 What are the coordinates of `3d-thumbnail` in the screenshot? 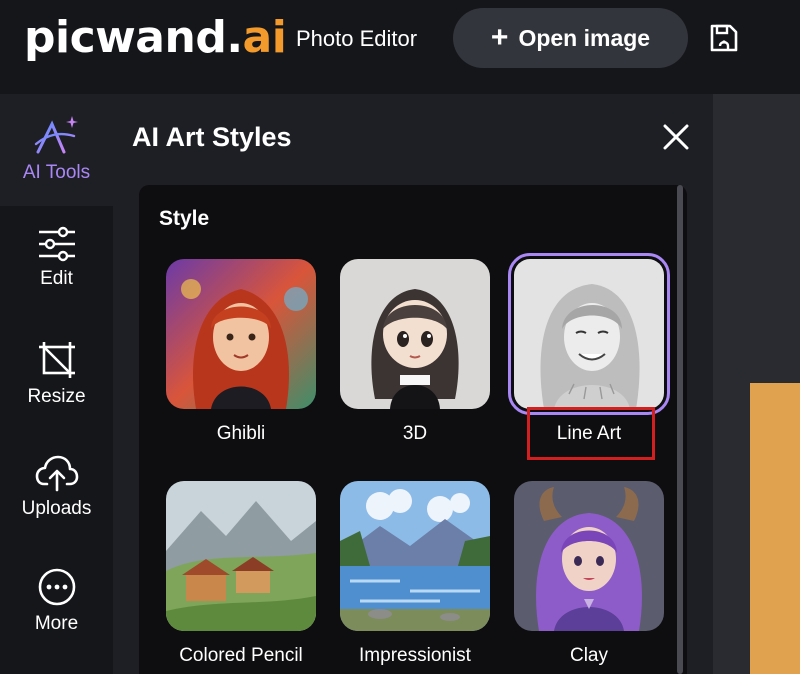 It's located at (415, 334).